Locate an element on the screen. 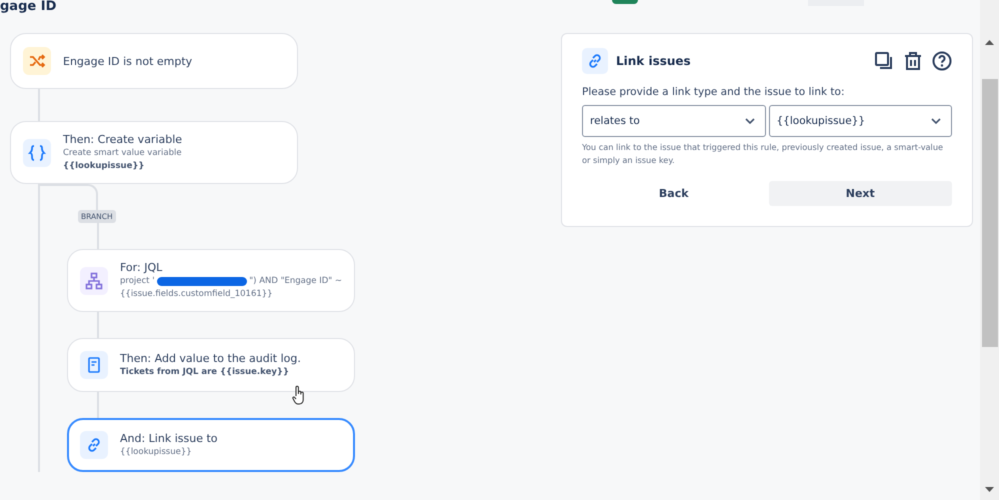  scroll-down-icon is located at coordinates (989, 489).